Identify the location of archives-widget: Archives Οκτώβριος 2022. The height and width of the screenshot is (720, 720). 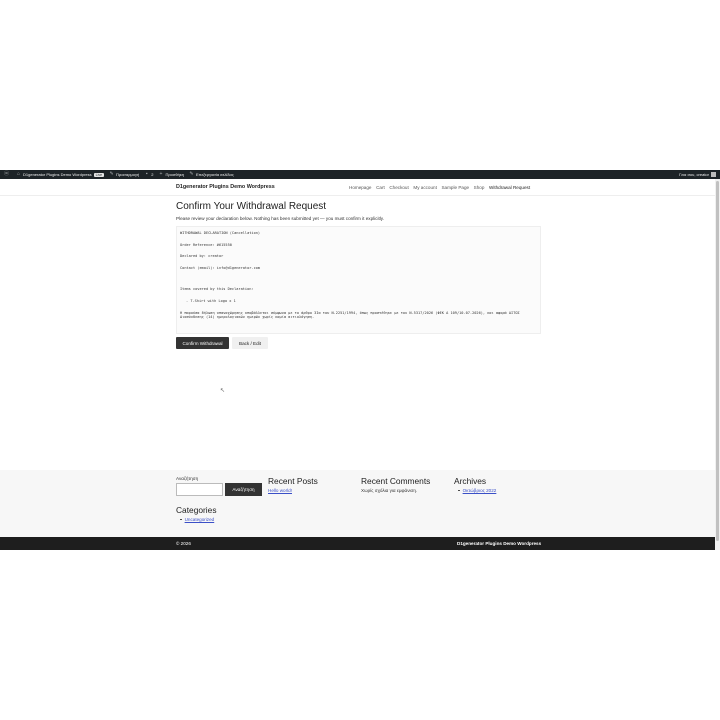
(475, 484).